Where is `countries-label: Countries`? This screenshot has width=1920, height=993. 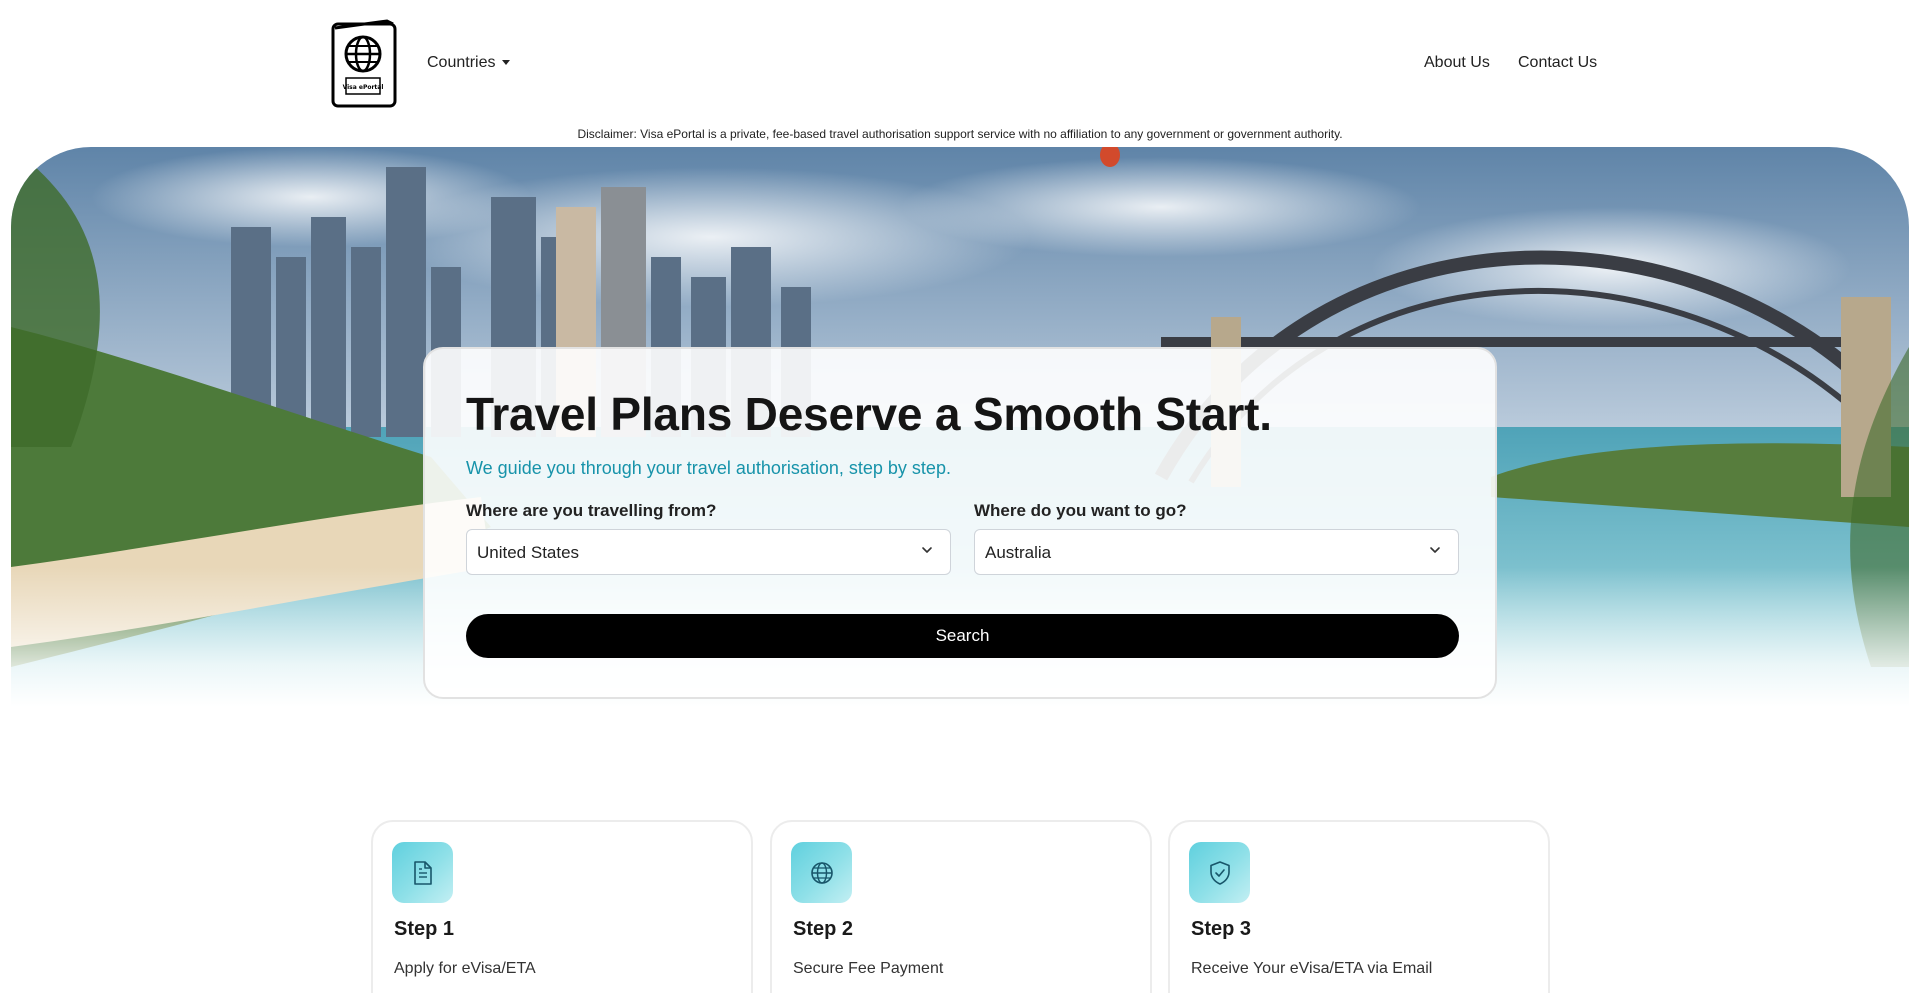
countries-label: Countries is located at coordinates (461, 62).